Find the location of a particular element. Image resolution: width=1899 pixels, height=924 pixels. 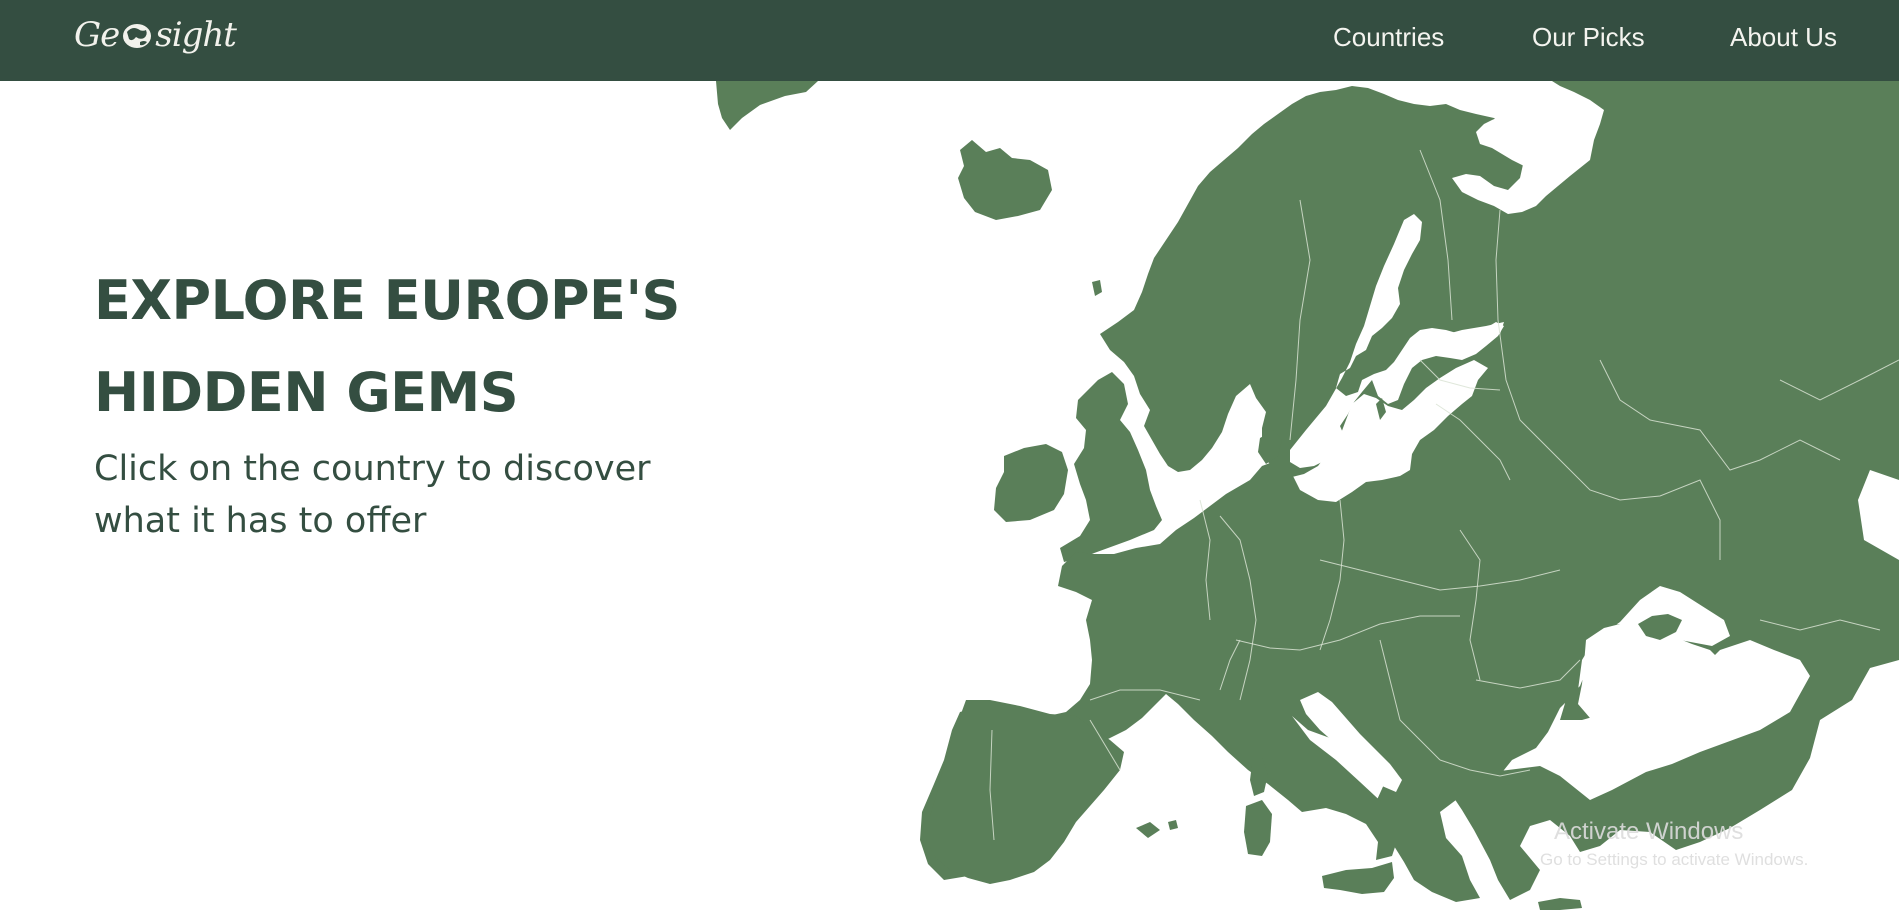

map-crete is located at coordinates (1560, 904).